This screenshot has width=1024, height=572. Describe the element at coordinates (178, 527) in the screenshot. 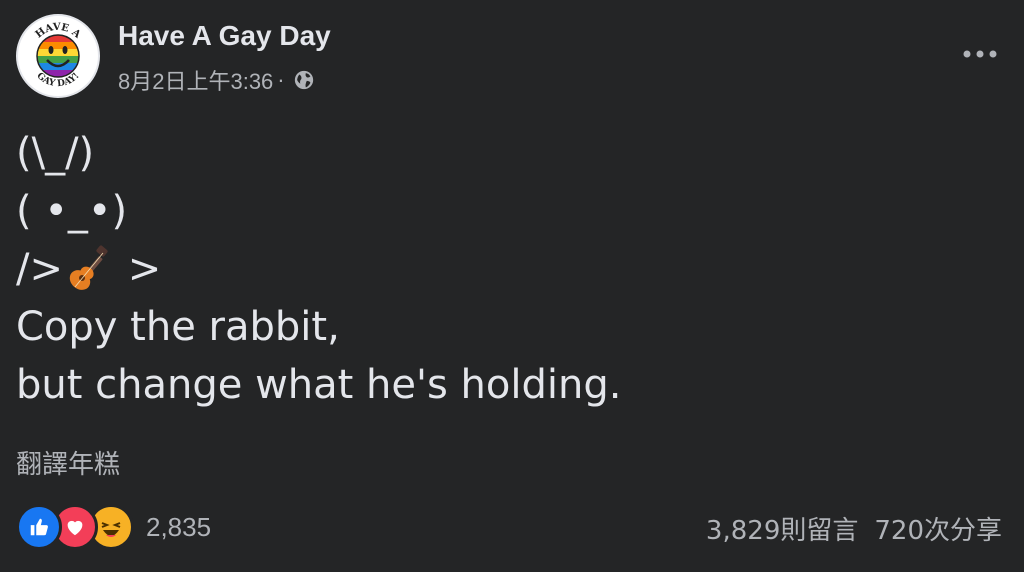

I see `reaction-count: 2,835` at that location.